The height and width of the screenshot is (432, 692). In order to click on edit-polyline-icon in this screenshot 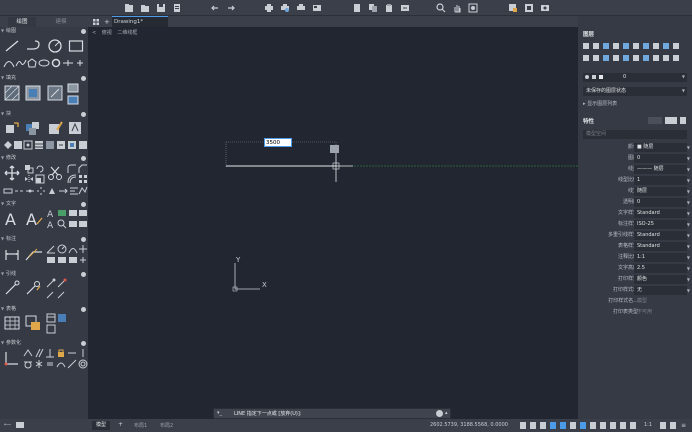, I will do `click(83, 191)`.